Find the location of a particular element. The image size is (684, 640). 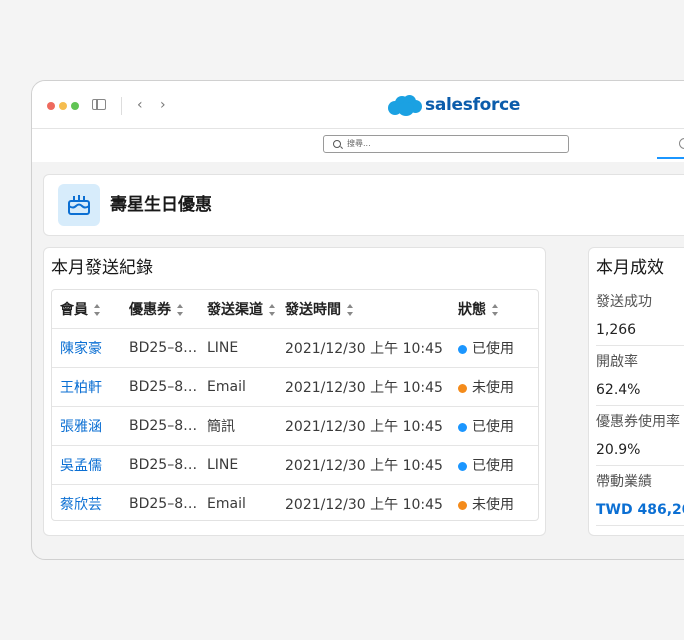

minimize-window-button is located at coordinates (63, 106).